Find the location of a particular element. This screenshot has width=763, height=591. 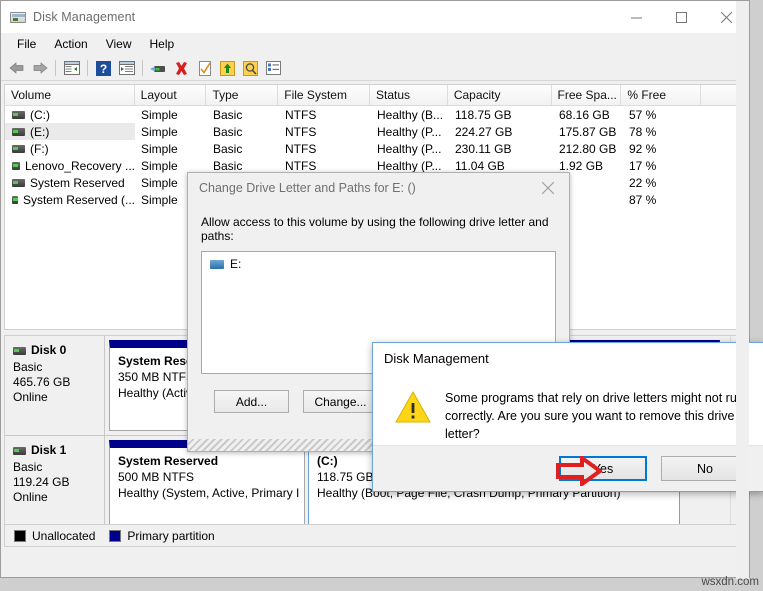

cell-volume-label: System Reserved is located at coordinates (77, 182).